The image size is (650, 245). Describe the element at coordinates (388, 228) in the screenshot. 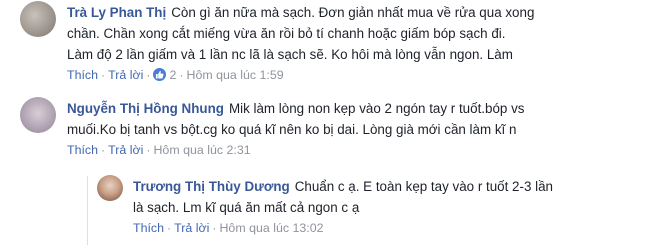

I see `comment-actions: Thích · Trả lời · Hôm qua lúc 13:02` at that location.